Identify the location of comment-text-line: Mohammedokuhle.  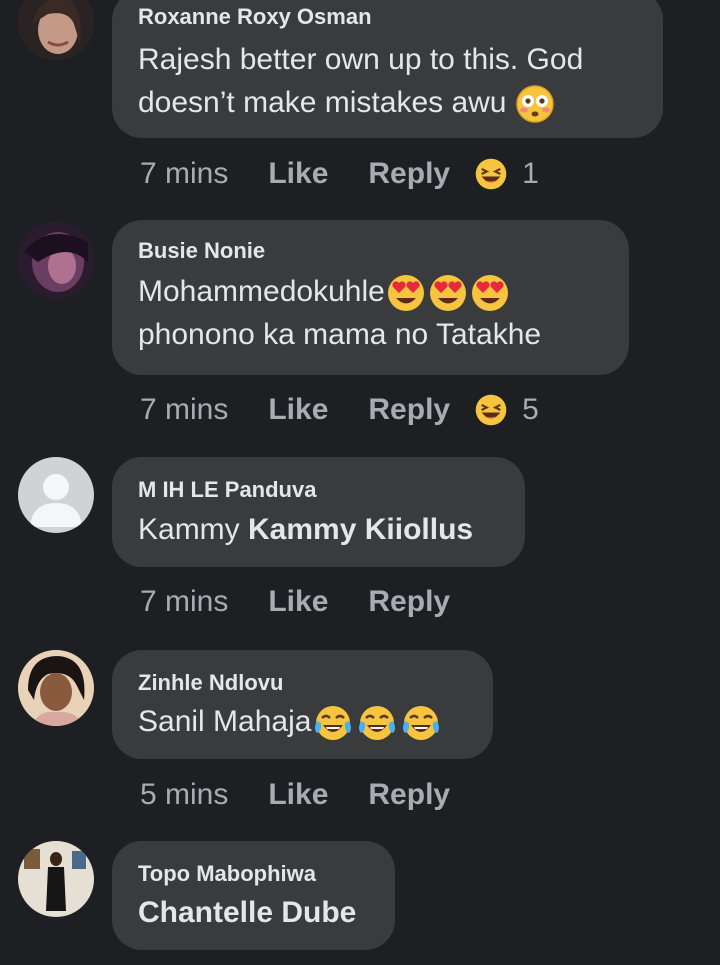
(261, 291).